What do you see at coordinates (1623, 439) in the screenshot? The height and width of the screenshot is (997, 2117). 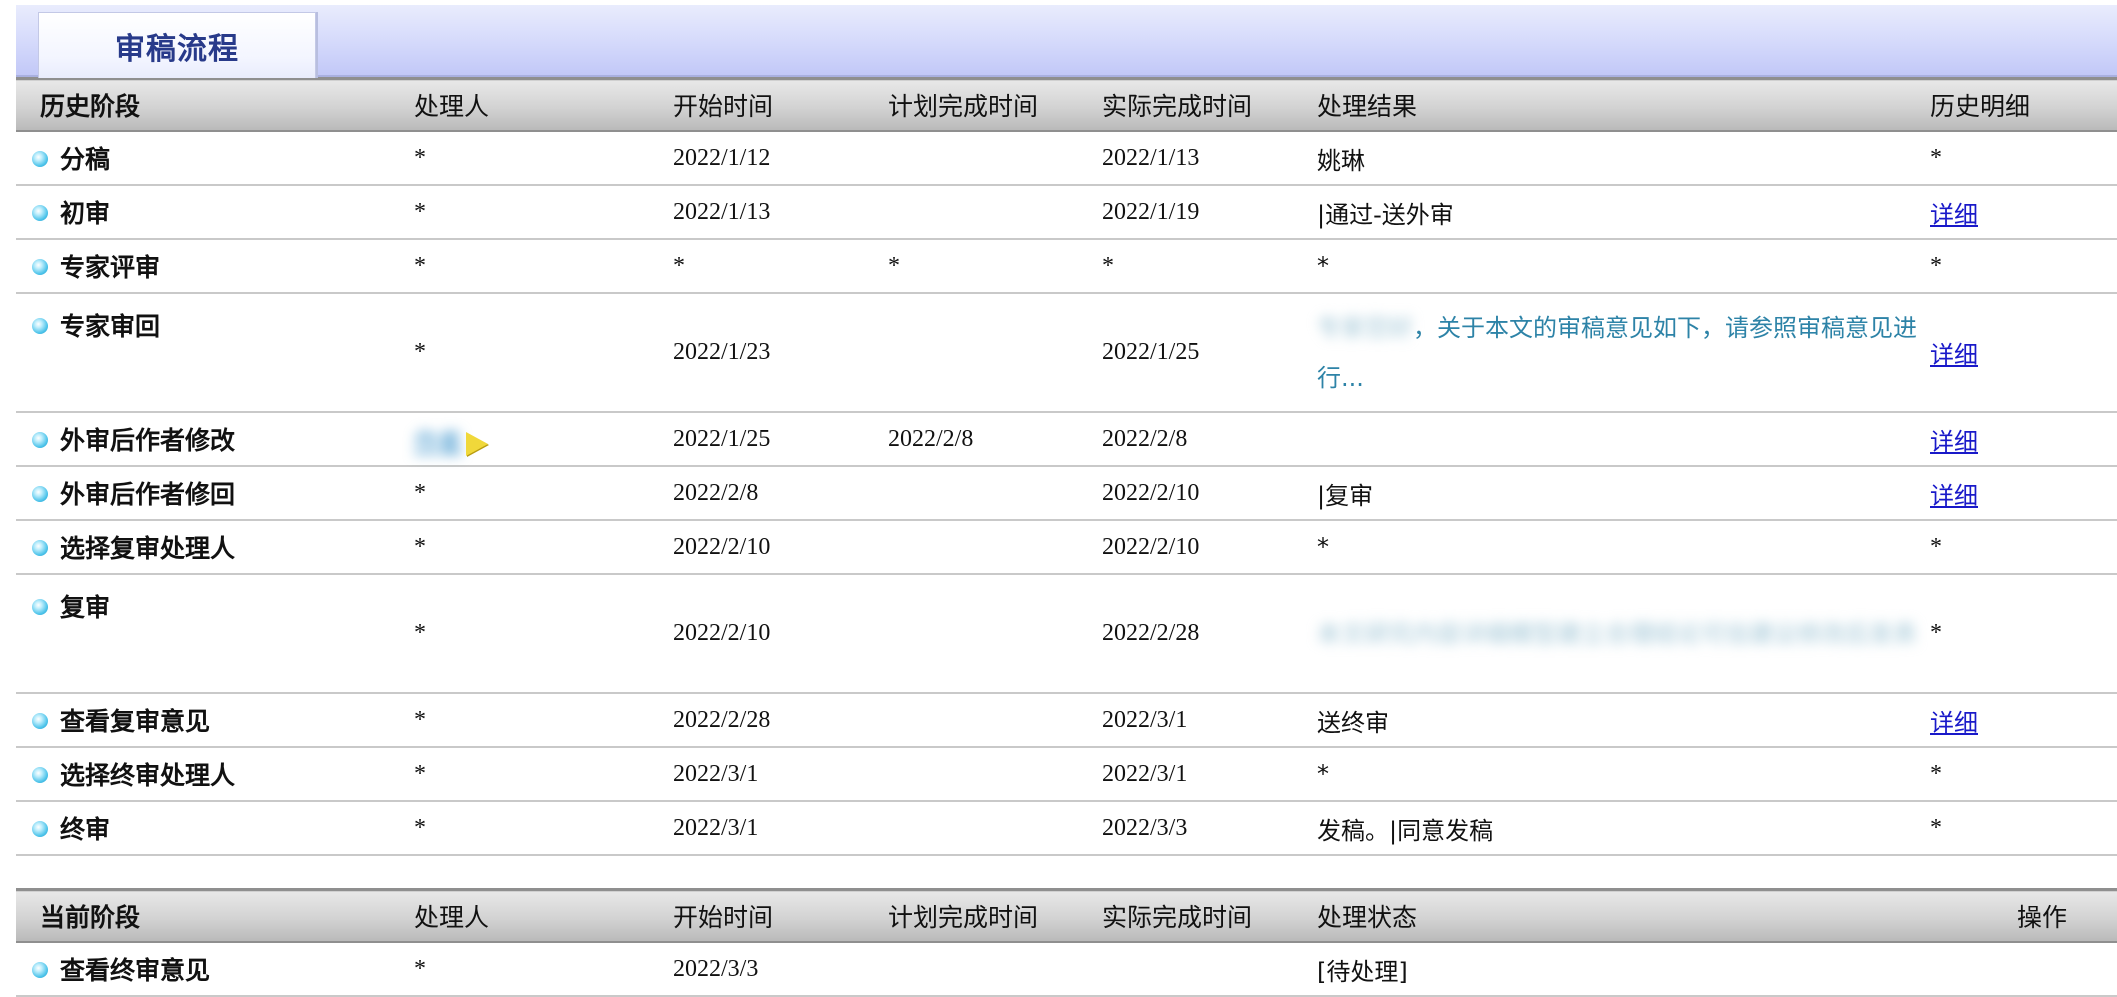 I see `result-cell` at bounding box center [1623, 439].